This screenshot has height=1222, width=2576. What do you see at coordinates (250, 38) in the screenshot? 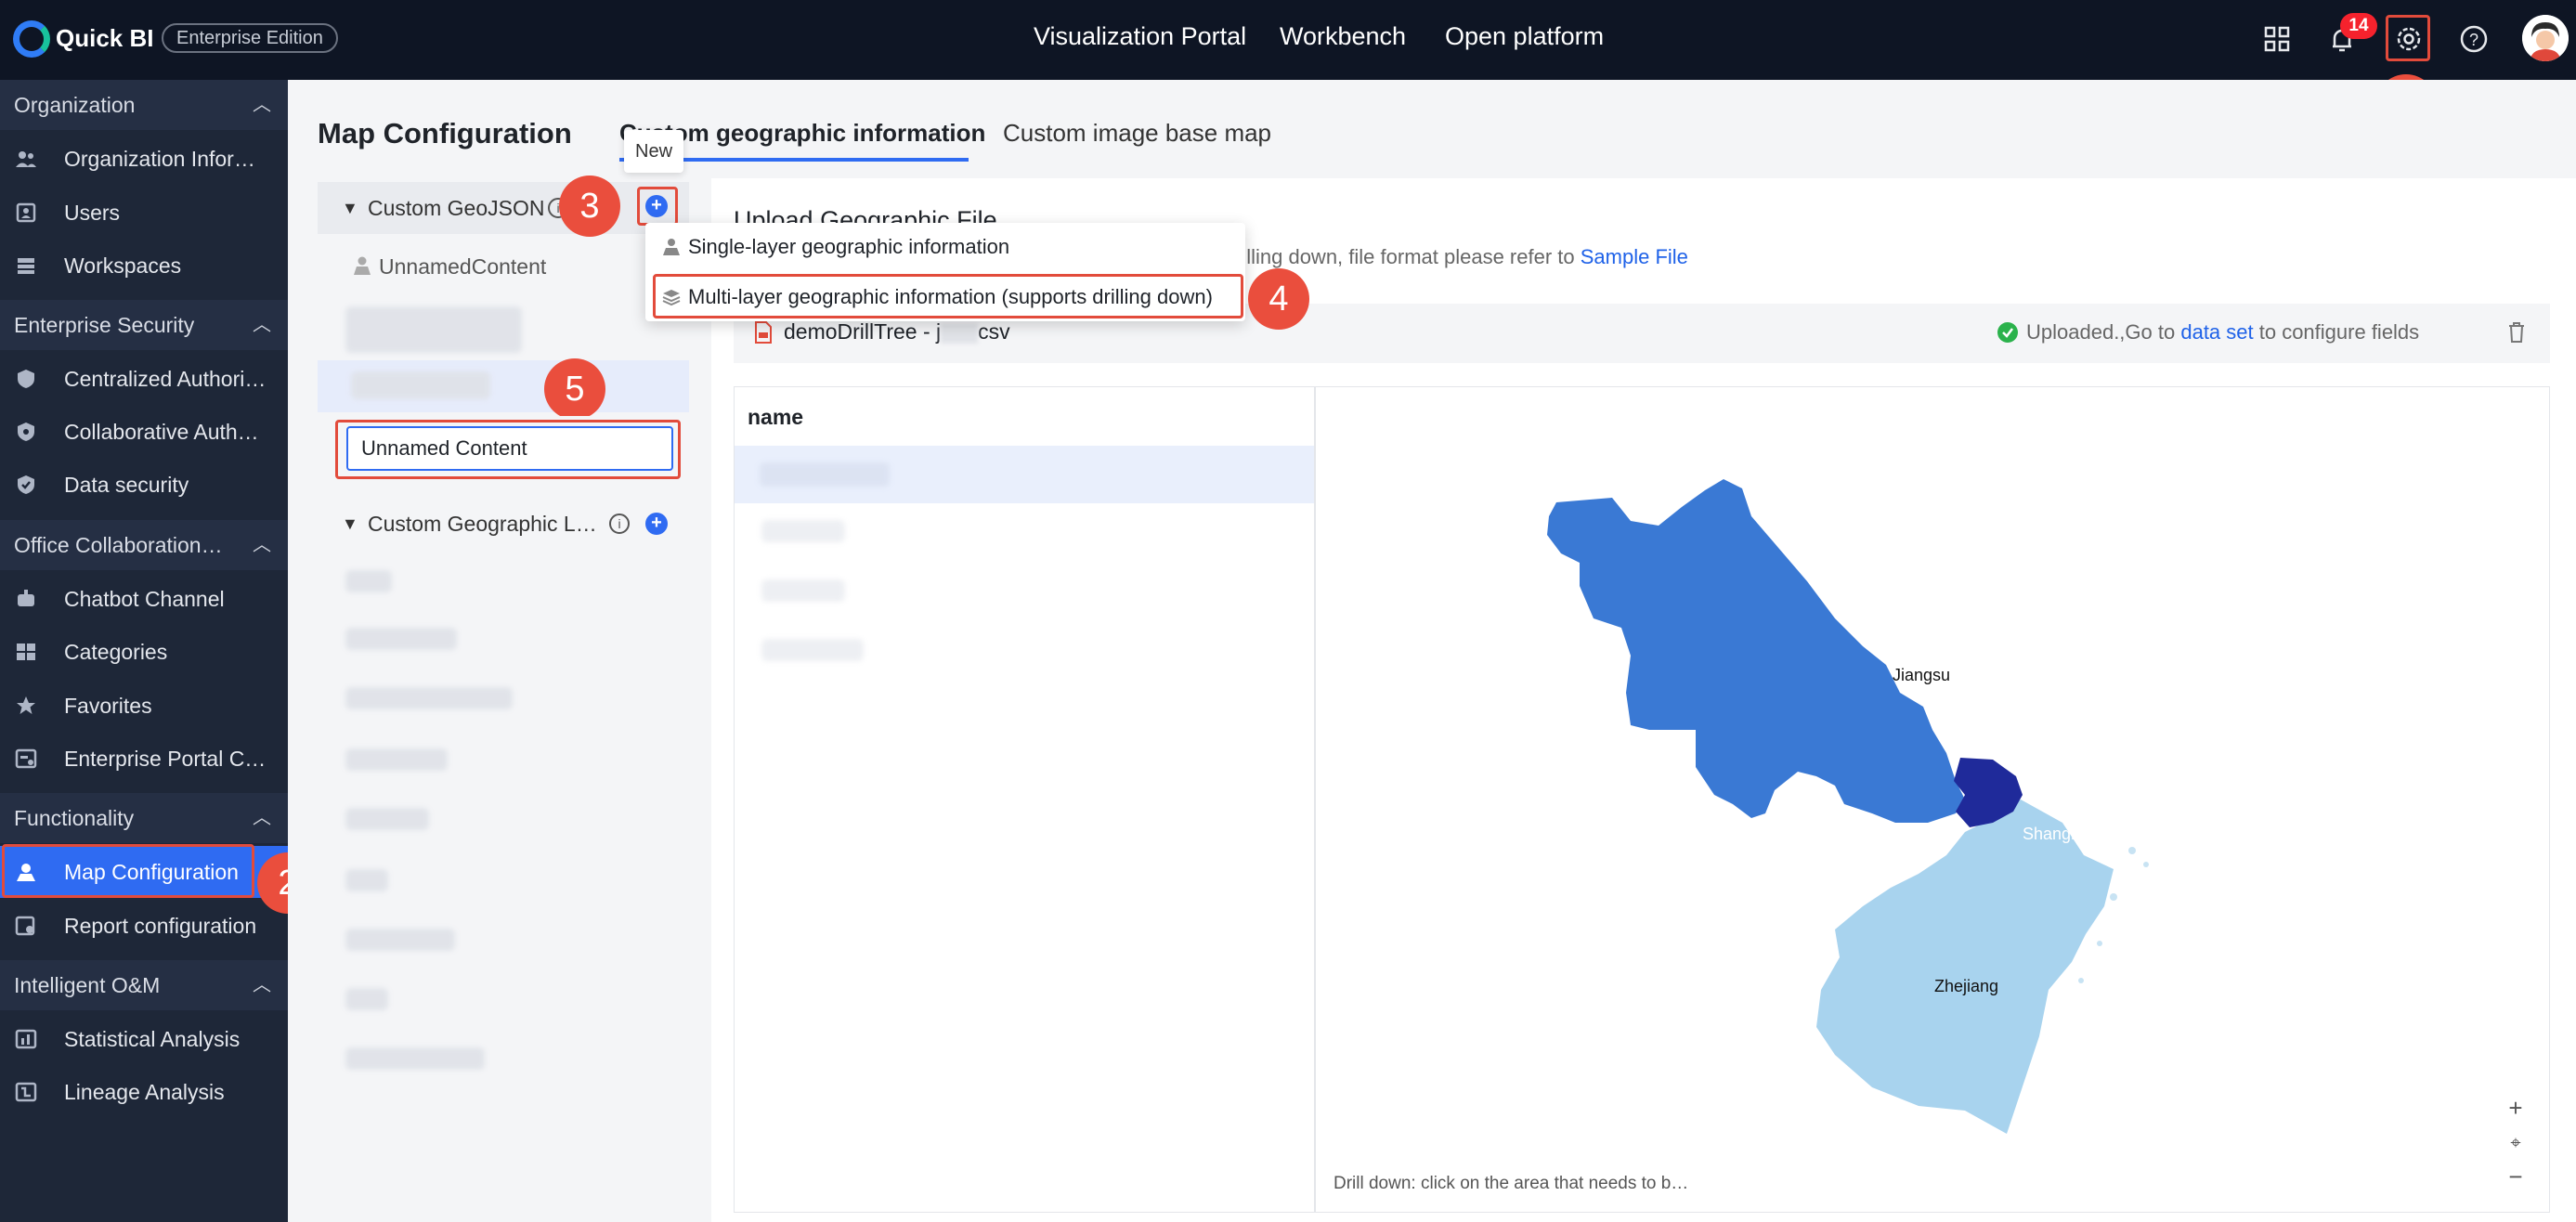
I see `edition-badge: Enterprise Edition` at bounding box center [250, 38].